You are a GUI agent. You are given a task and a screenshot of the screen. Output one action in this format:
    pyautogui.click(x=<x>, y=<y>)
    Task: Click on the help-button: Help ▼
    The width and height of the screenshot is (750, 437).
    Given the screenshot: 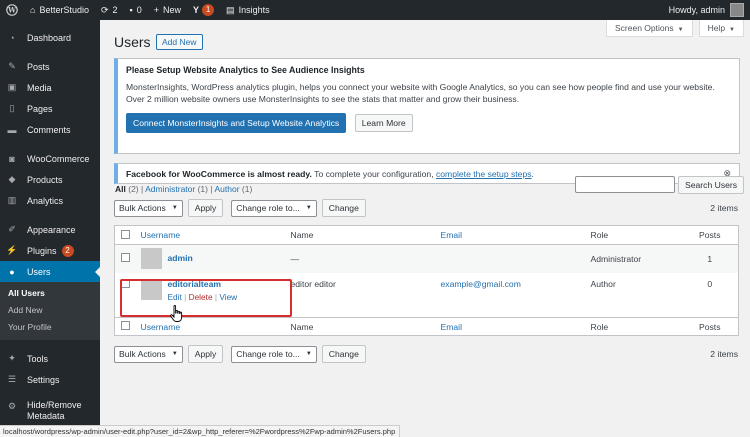 What is the action you would take?
    pyautogui.click(x=721, y=28)
    